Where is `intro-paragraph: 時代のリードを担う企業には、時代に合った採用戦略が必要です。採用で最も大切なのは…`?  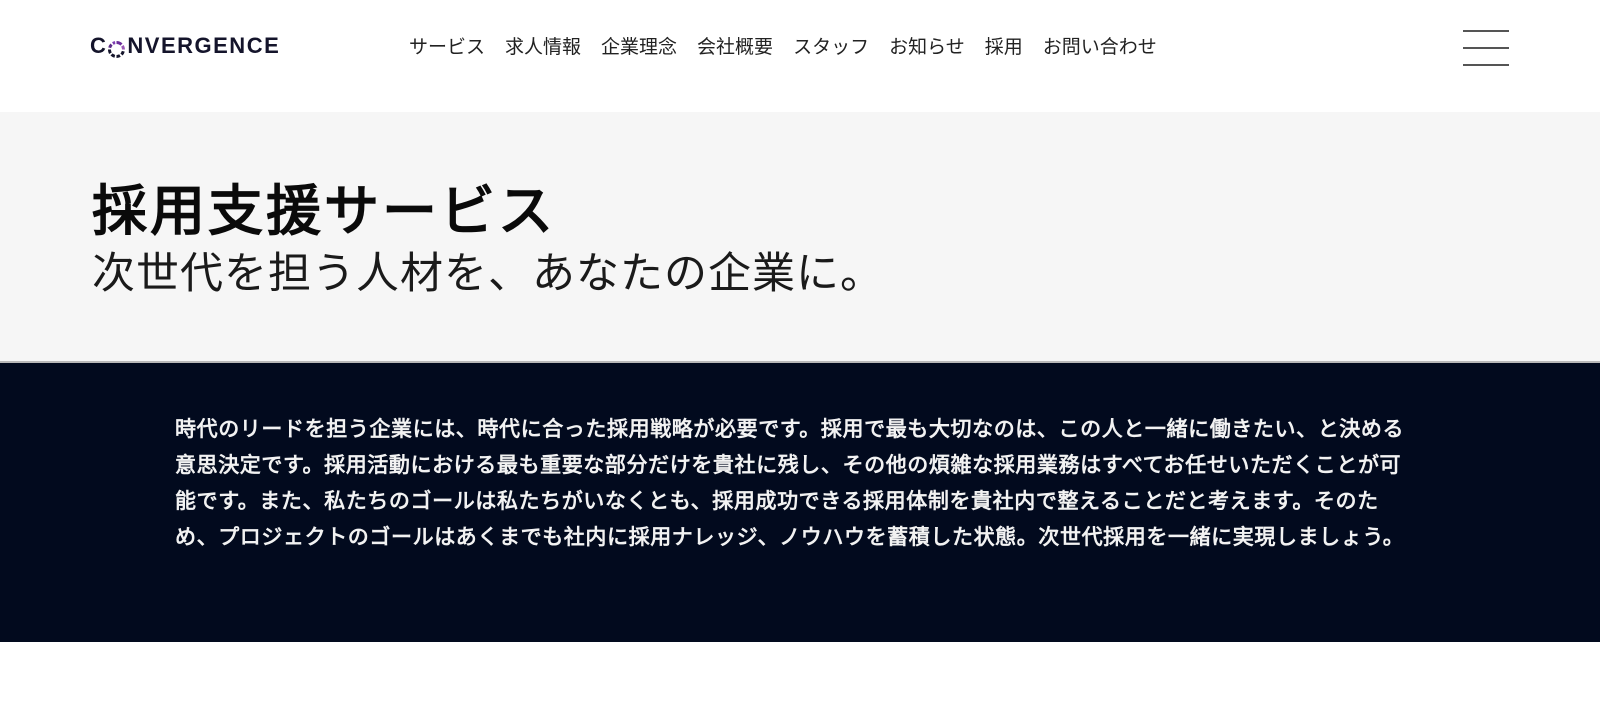 intro-paragraph: 時代のリードを担う企業には、時代に合った採用戦略が必要です。採用で最も大切なのは… is located at coordinates (790, 483).